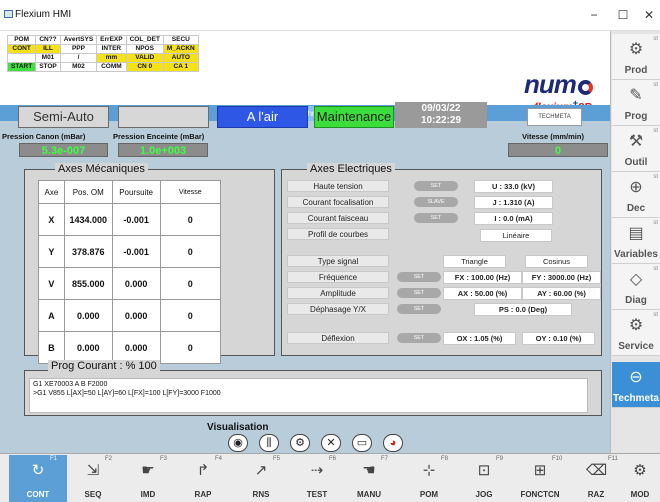 The height and width of the screenshot is (502, 660). Describe the element at coordinates (636, 241) in the screenshot. I see `menu-variables: ▤ st Variables` at that location.